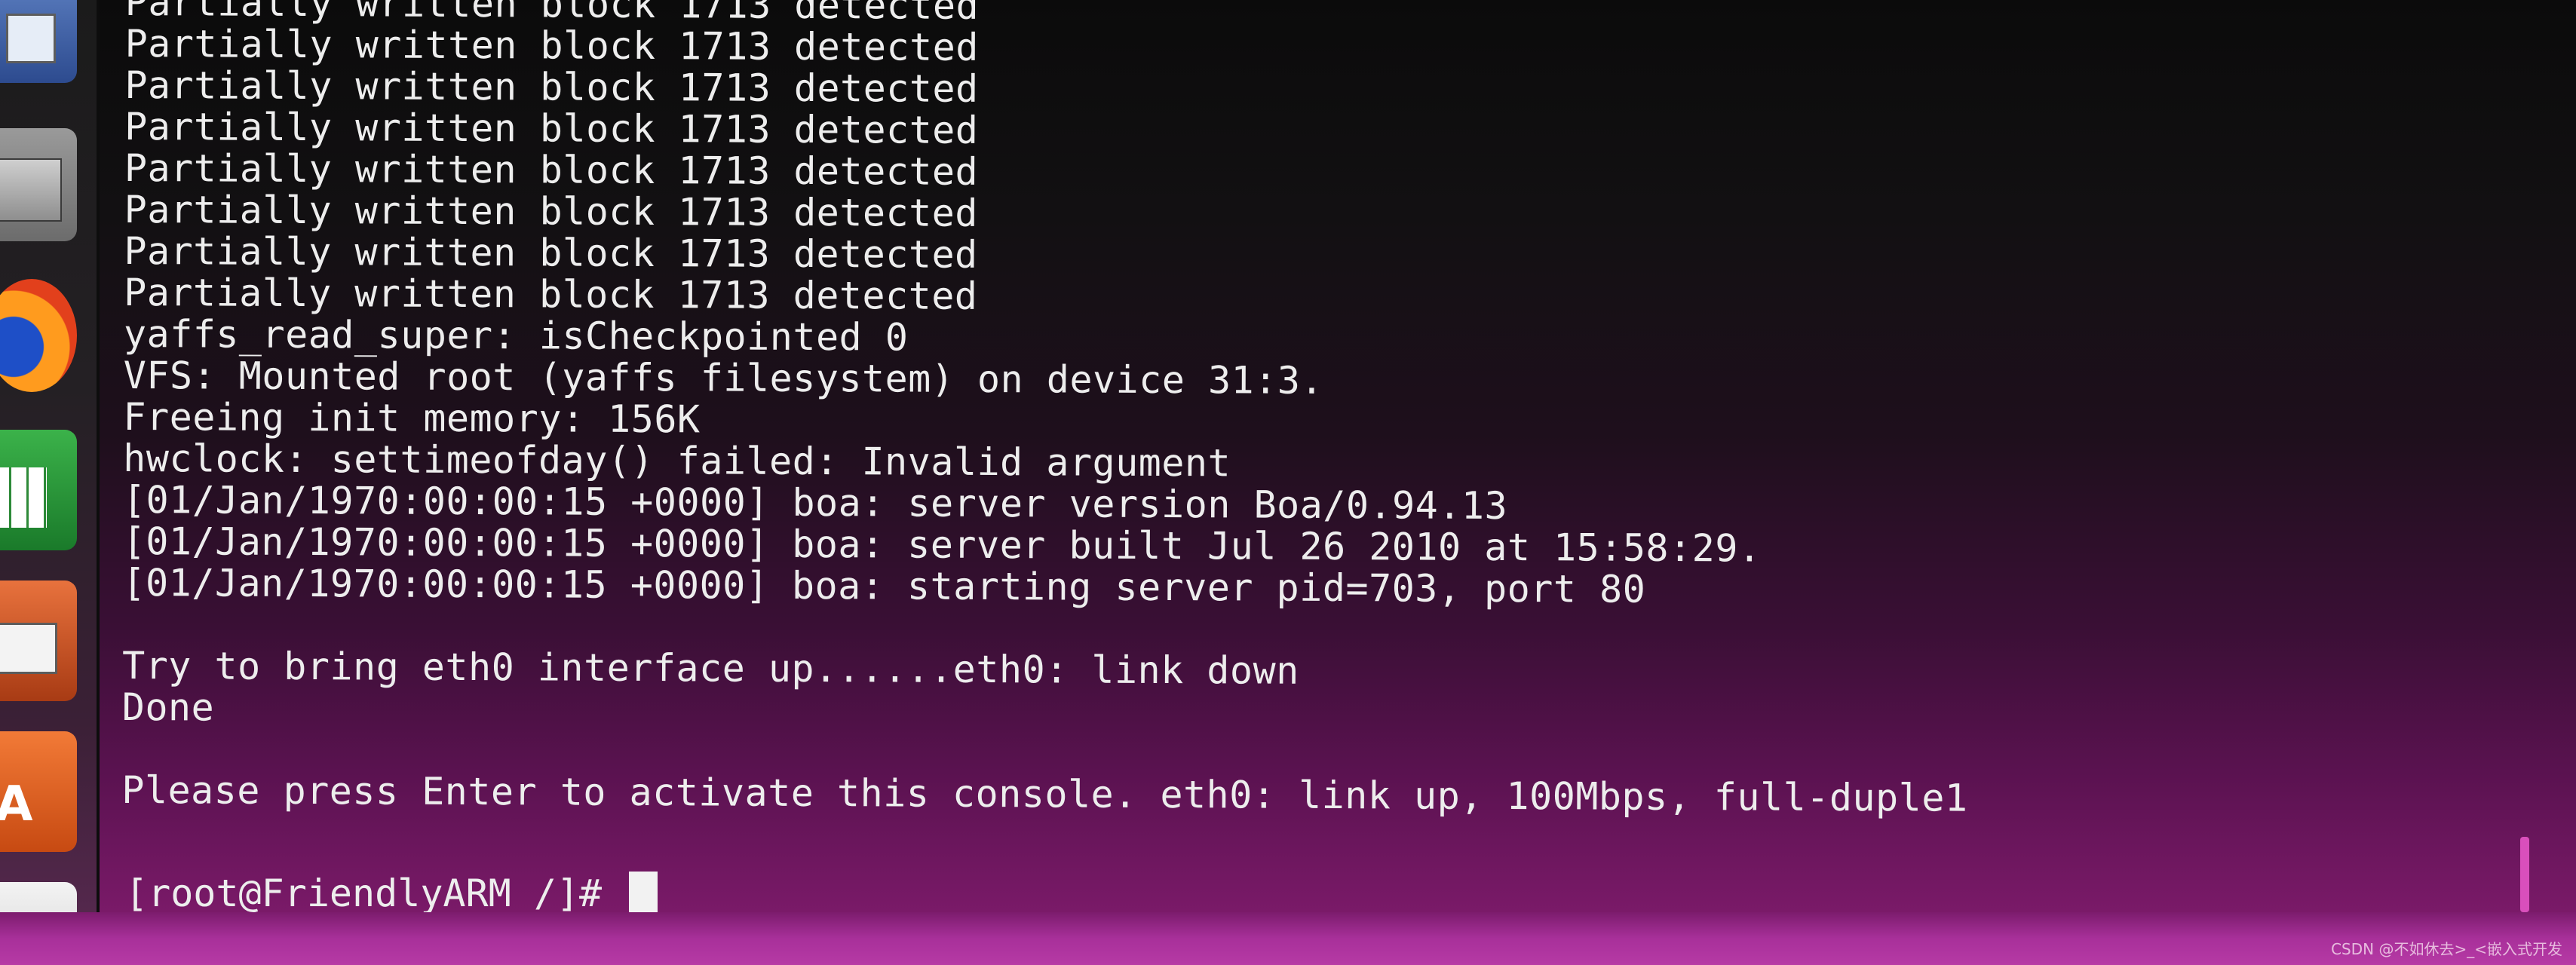  Describe the element at coordinates (38, 41) in the screenshot. I see `documents-icon` at that location.